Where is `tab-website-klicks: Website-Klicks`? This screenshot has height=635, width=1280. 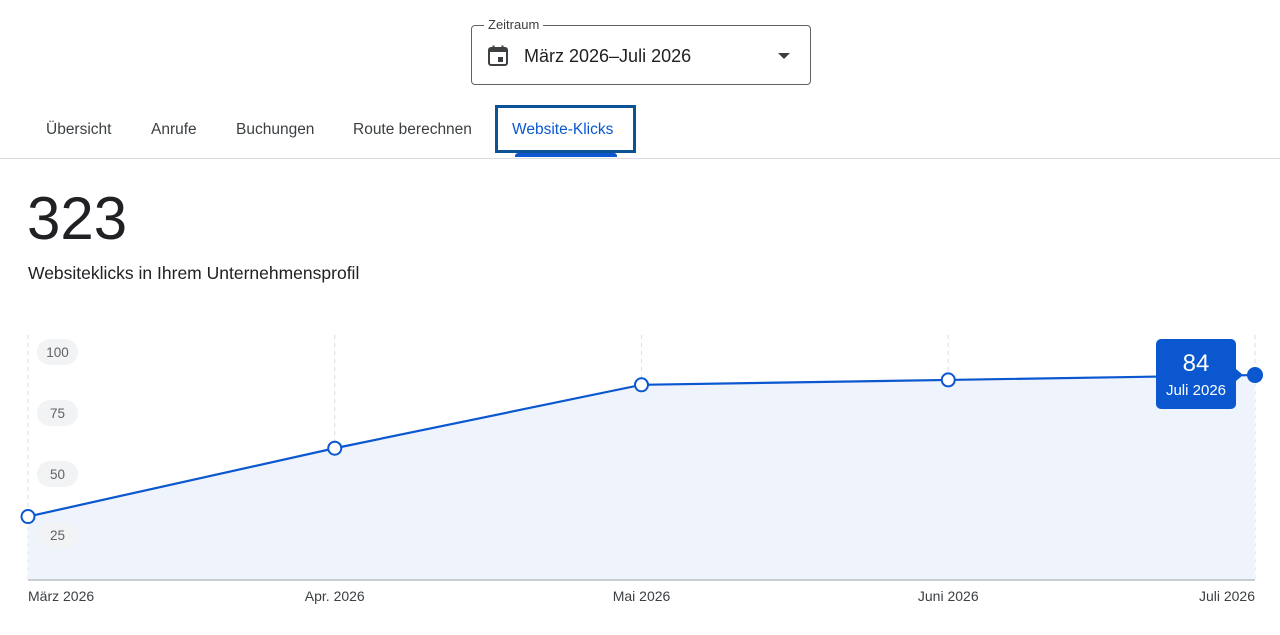
tab-website-klicks: Website-Klicks is located at coordinates (562, 130).